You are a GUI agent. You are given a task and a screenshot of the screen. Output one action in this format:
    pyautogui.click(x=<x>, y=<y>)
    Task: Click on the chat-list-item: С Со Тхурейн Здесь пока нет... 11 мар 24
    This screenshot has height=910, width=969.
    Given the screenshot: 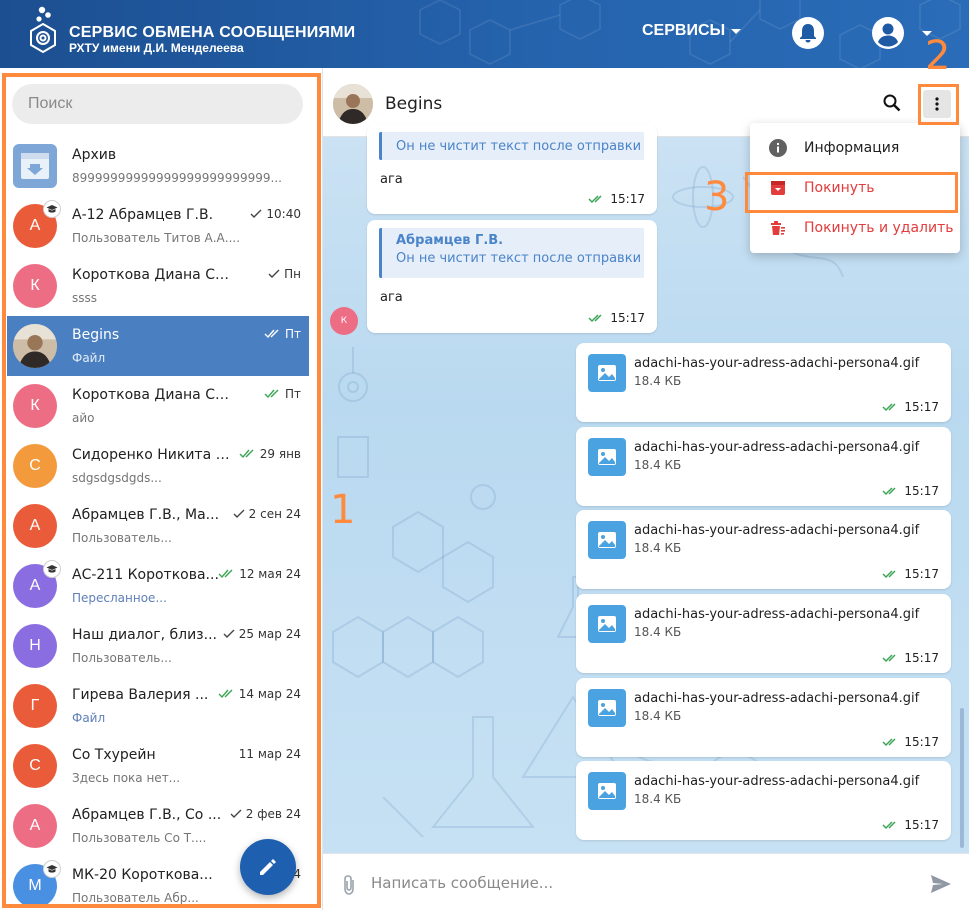 What is the action you would take?
    pyautogui.click(x=158, y=766)
    